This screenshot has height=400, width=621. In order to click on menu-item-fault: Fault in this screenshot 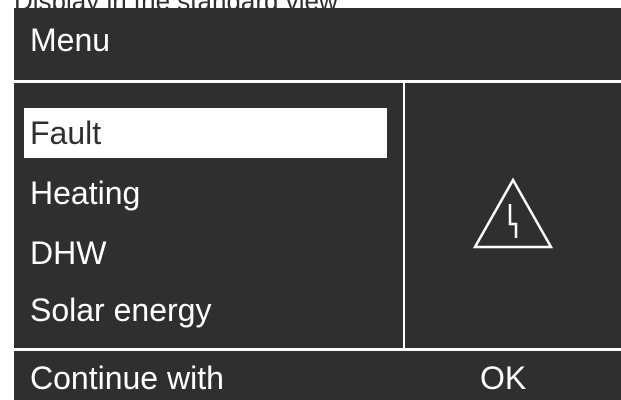, I will do `click(205, 133)`.